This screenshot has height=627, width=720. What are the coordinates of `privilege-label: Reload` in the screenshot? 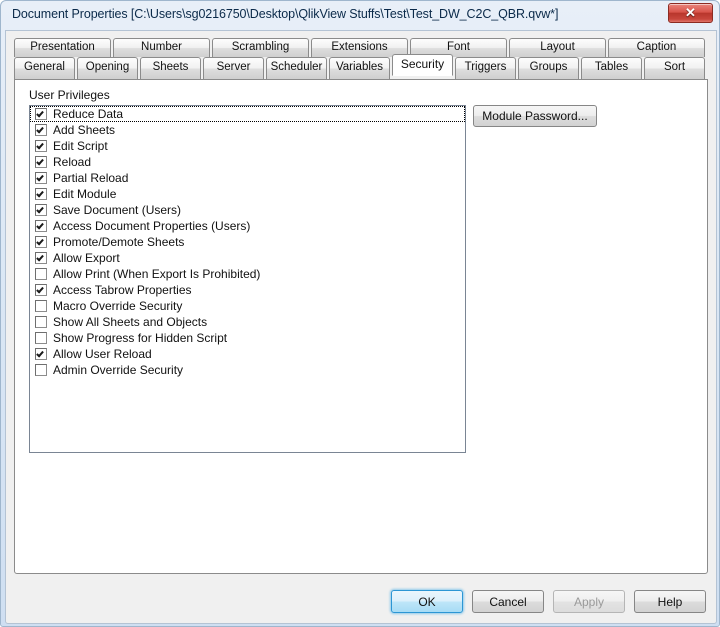 It's located at (72, 162).